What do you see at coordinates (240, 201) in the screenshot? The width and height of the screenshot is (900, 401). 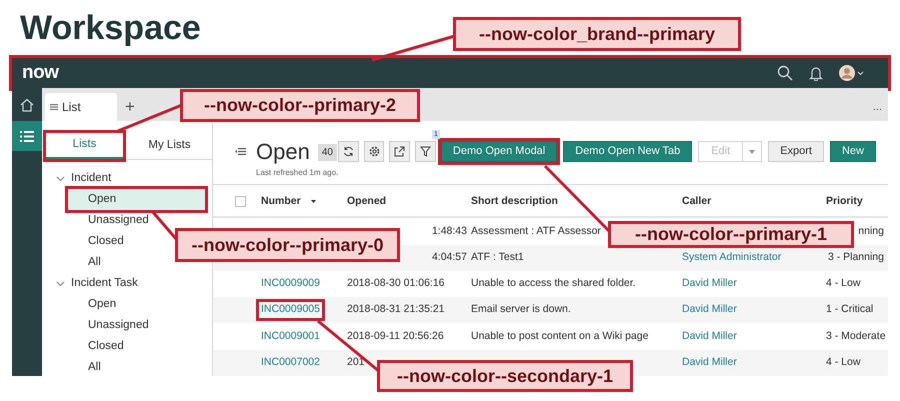 I see `select-all-checkbox` at bounding box center [240, 201].